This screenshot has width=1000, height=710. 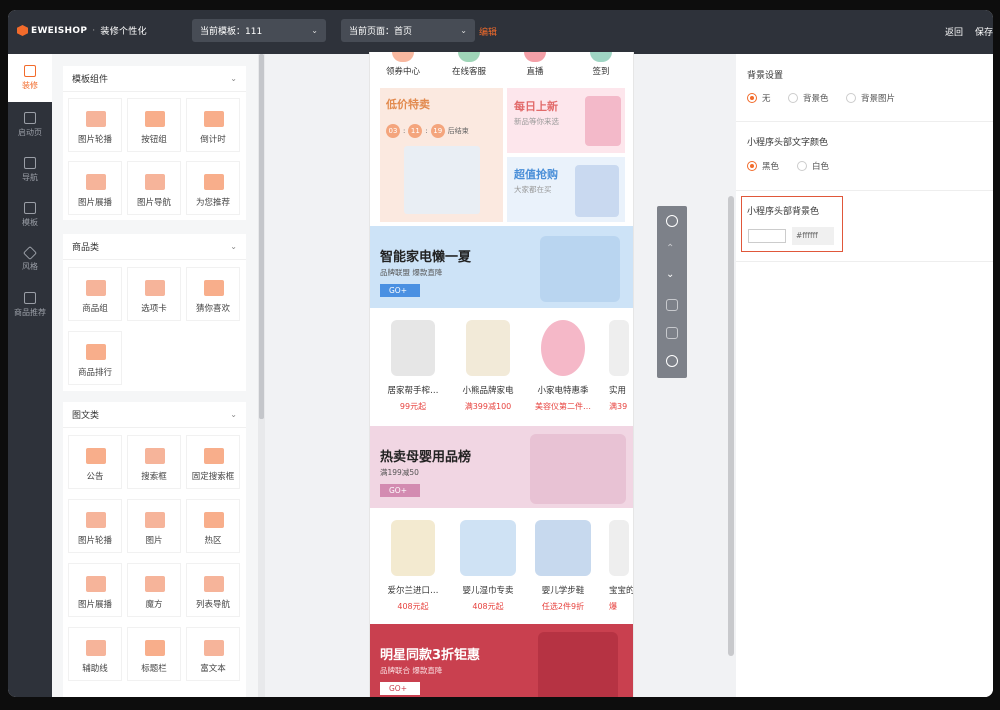 What do you see at coordinates (488, 31) in the screenshot?
I see `edit-link: 编辑` at bounding box center [488, 31].